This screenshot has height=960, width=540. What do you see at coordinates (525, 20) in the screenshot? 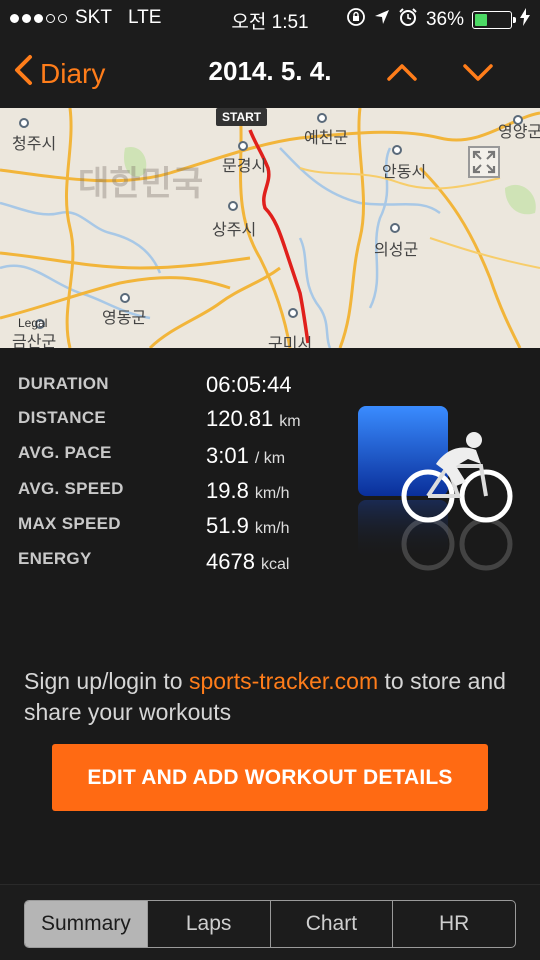
I see `charging-bolt-icon` at bounding box center [525, 20].